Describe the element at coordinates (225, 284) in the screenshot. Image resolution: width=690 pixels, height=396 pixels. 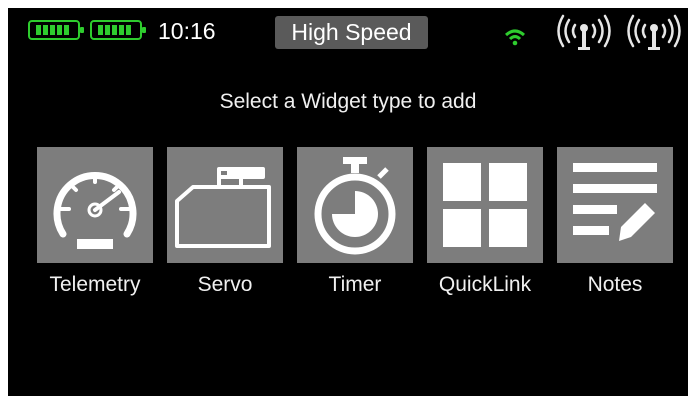
I see `widget-label-servo: Servo` at that location.